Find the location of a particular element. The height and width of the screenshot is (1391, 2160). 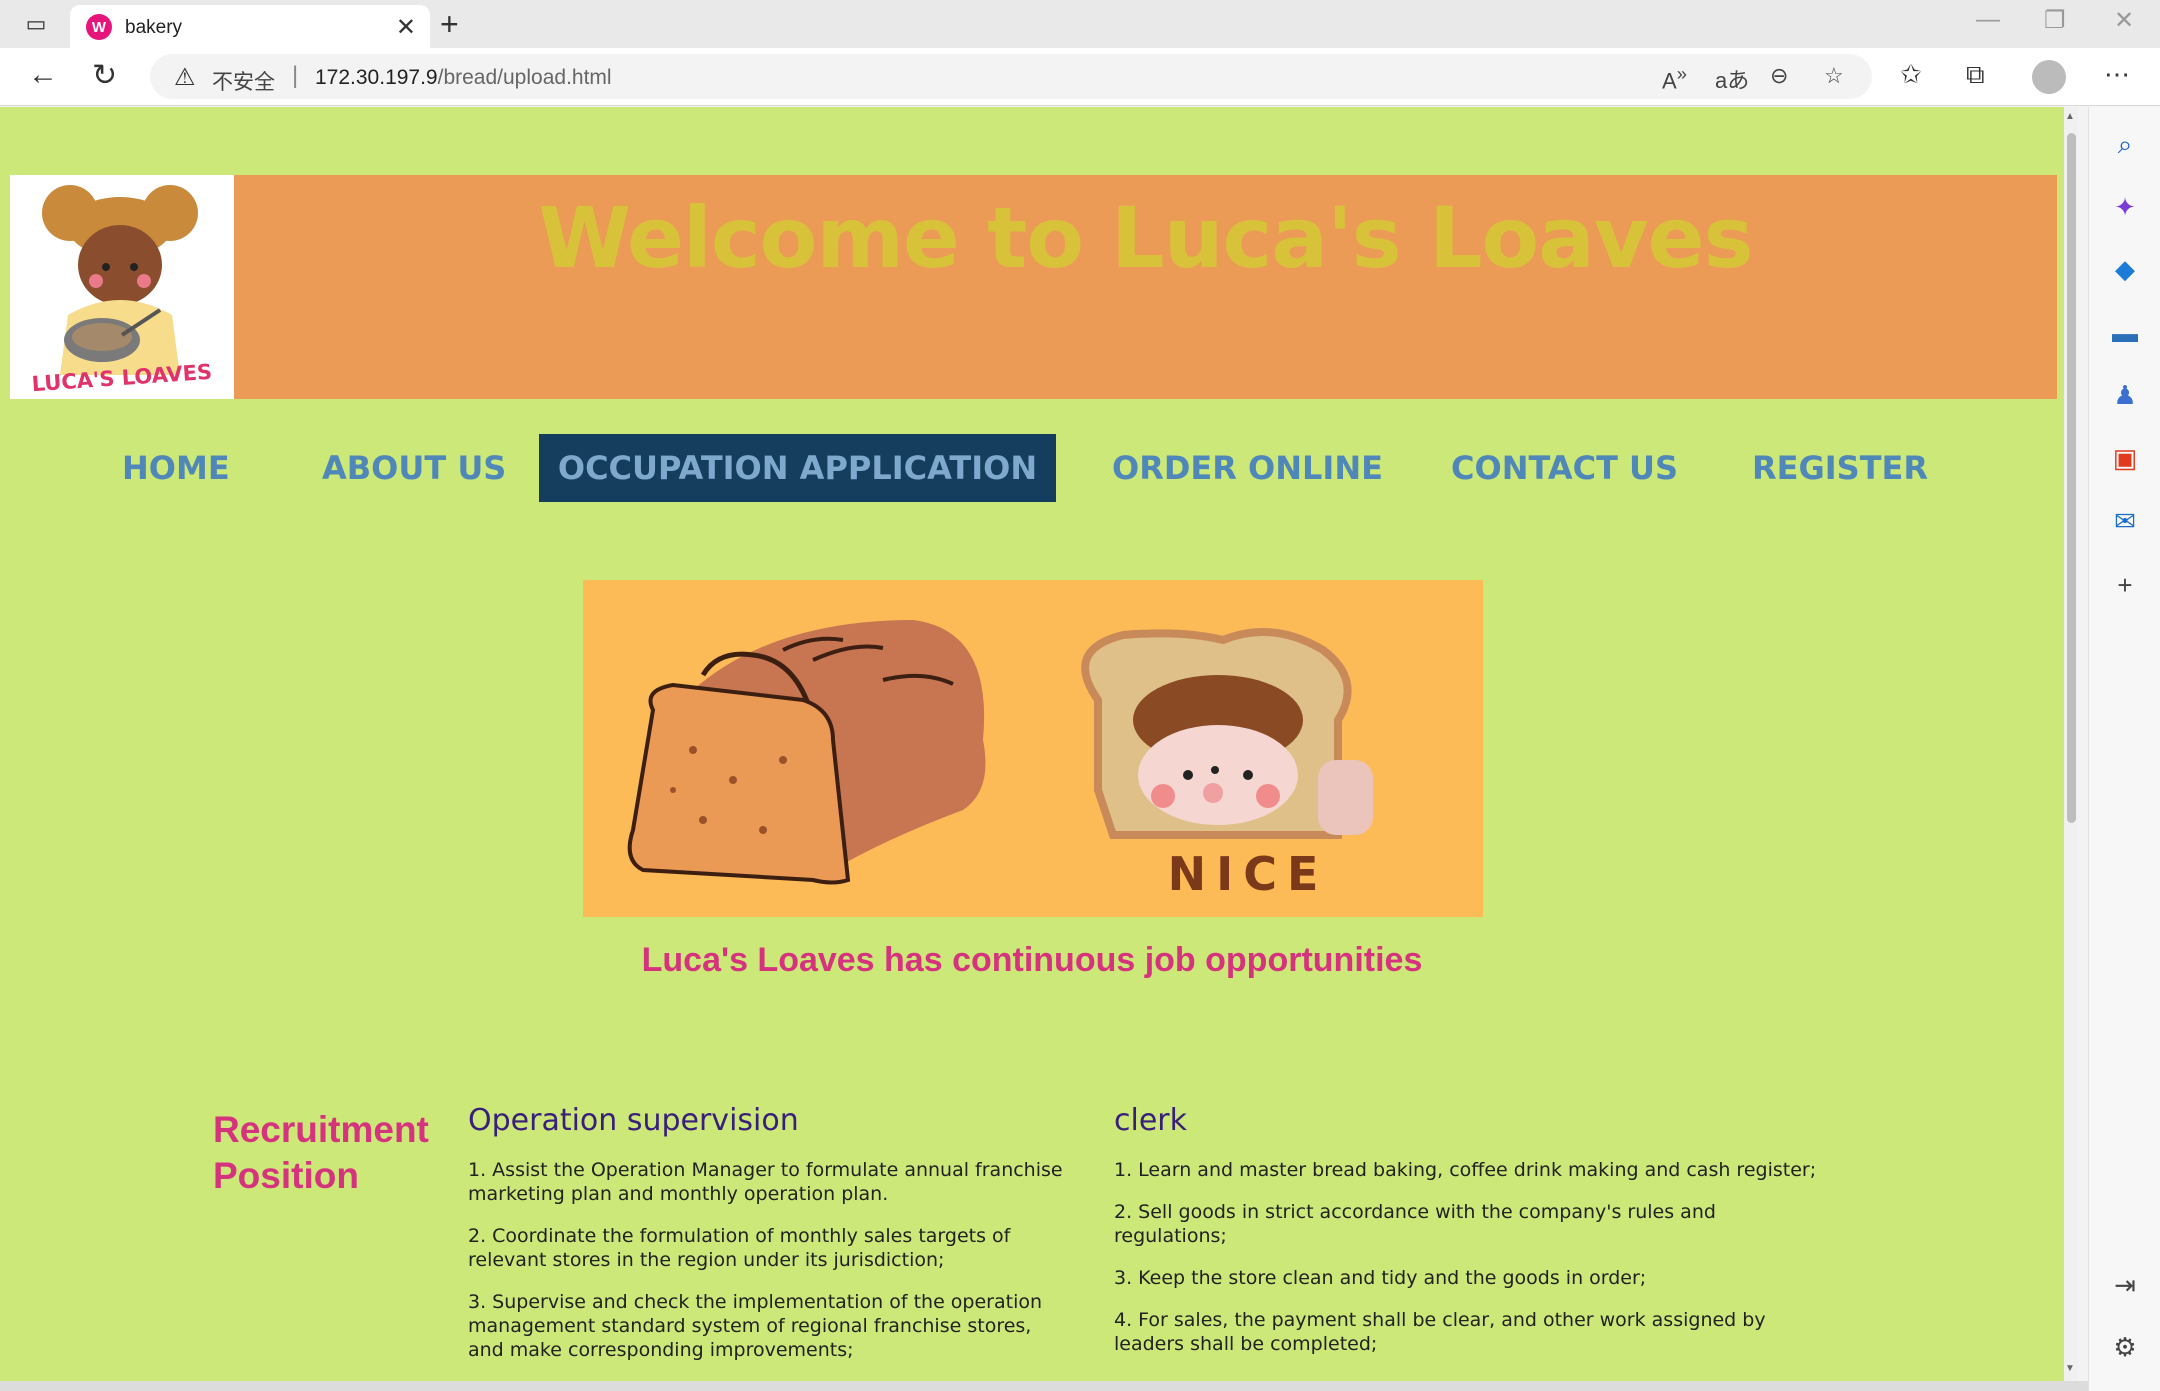

outlook-icon: ✉ is located at coordinates (2125, 521).